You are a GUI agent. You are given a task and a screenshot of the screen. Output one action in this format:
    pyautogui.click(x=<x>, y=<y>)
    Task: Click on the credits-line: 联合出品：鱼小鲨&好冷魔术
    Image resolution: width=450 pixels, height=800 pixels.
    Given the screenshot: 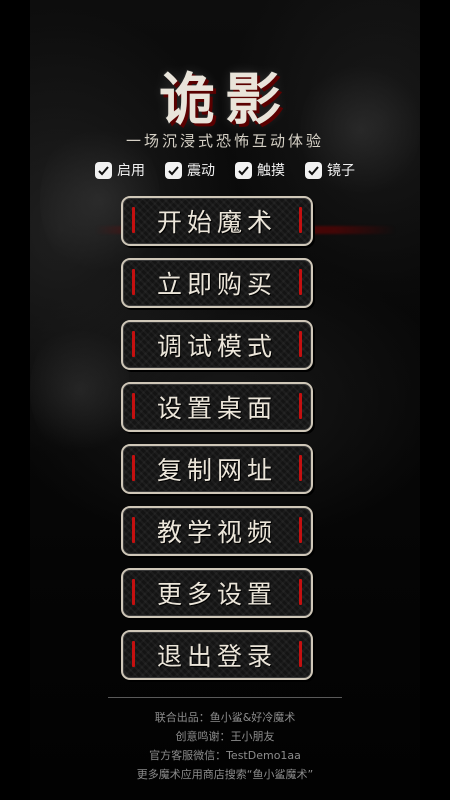 What is the action you would take?
    pyautogui.click(x=225, y=717)
    